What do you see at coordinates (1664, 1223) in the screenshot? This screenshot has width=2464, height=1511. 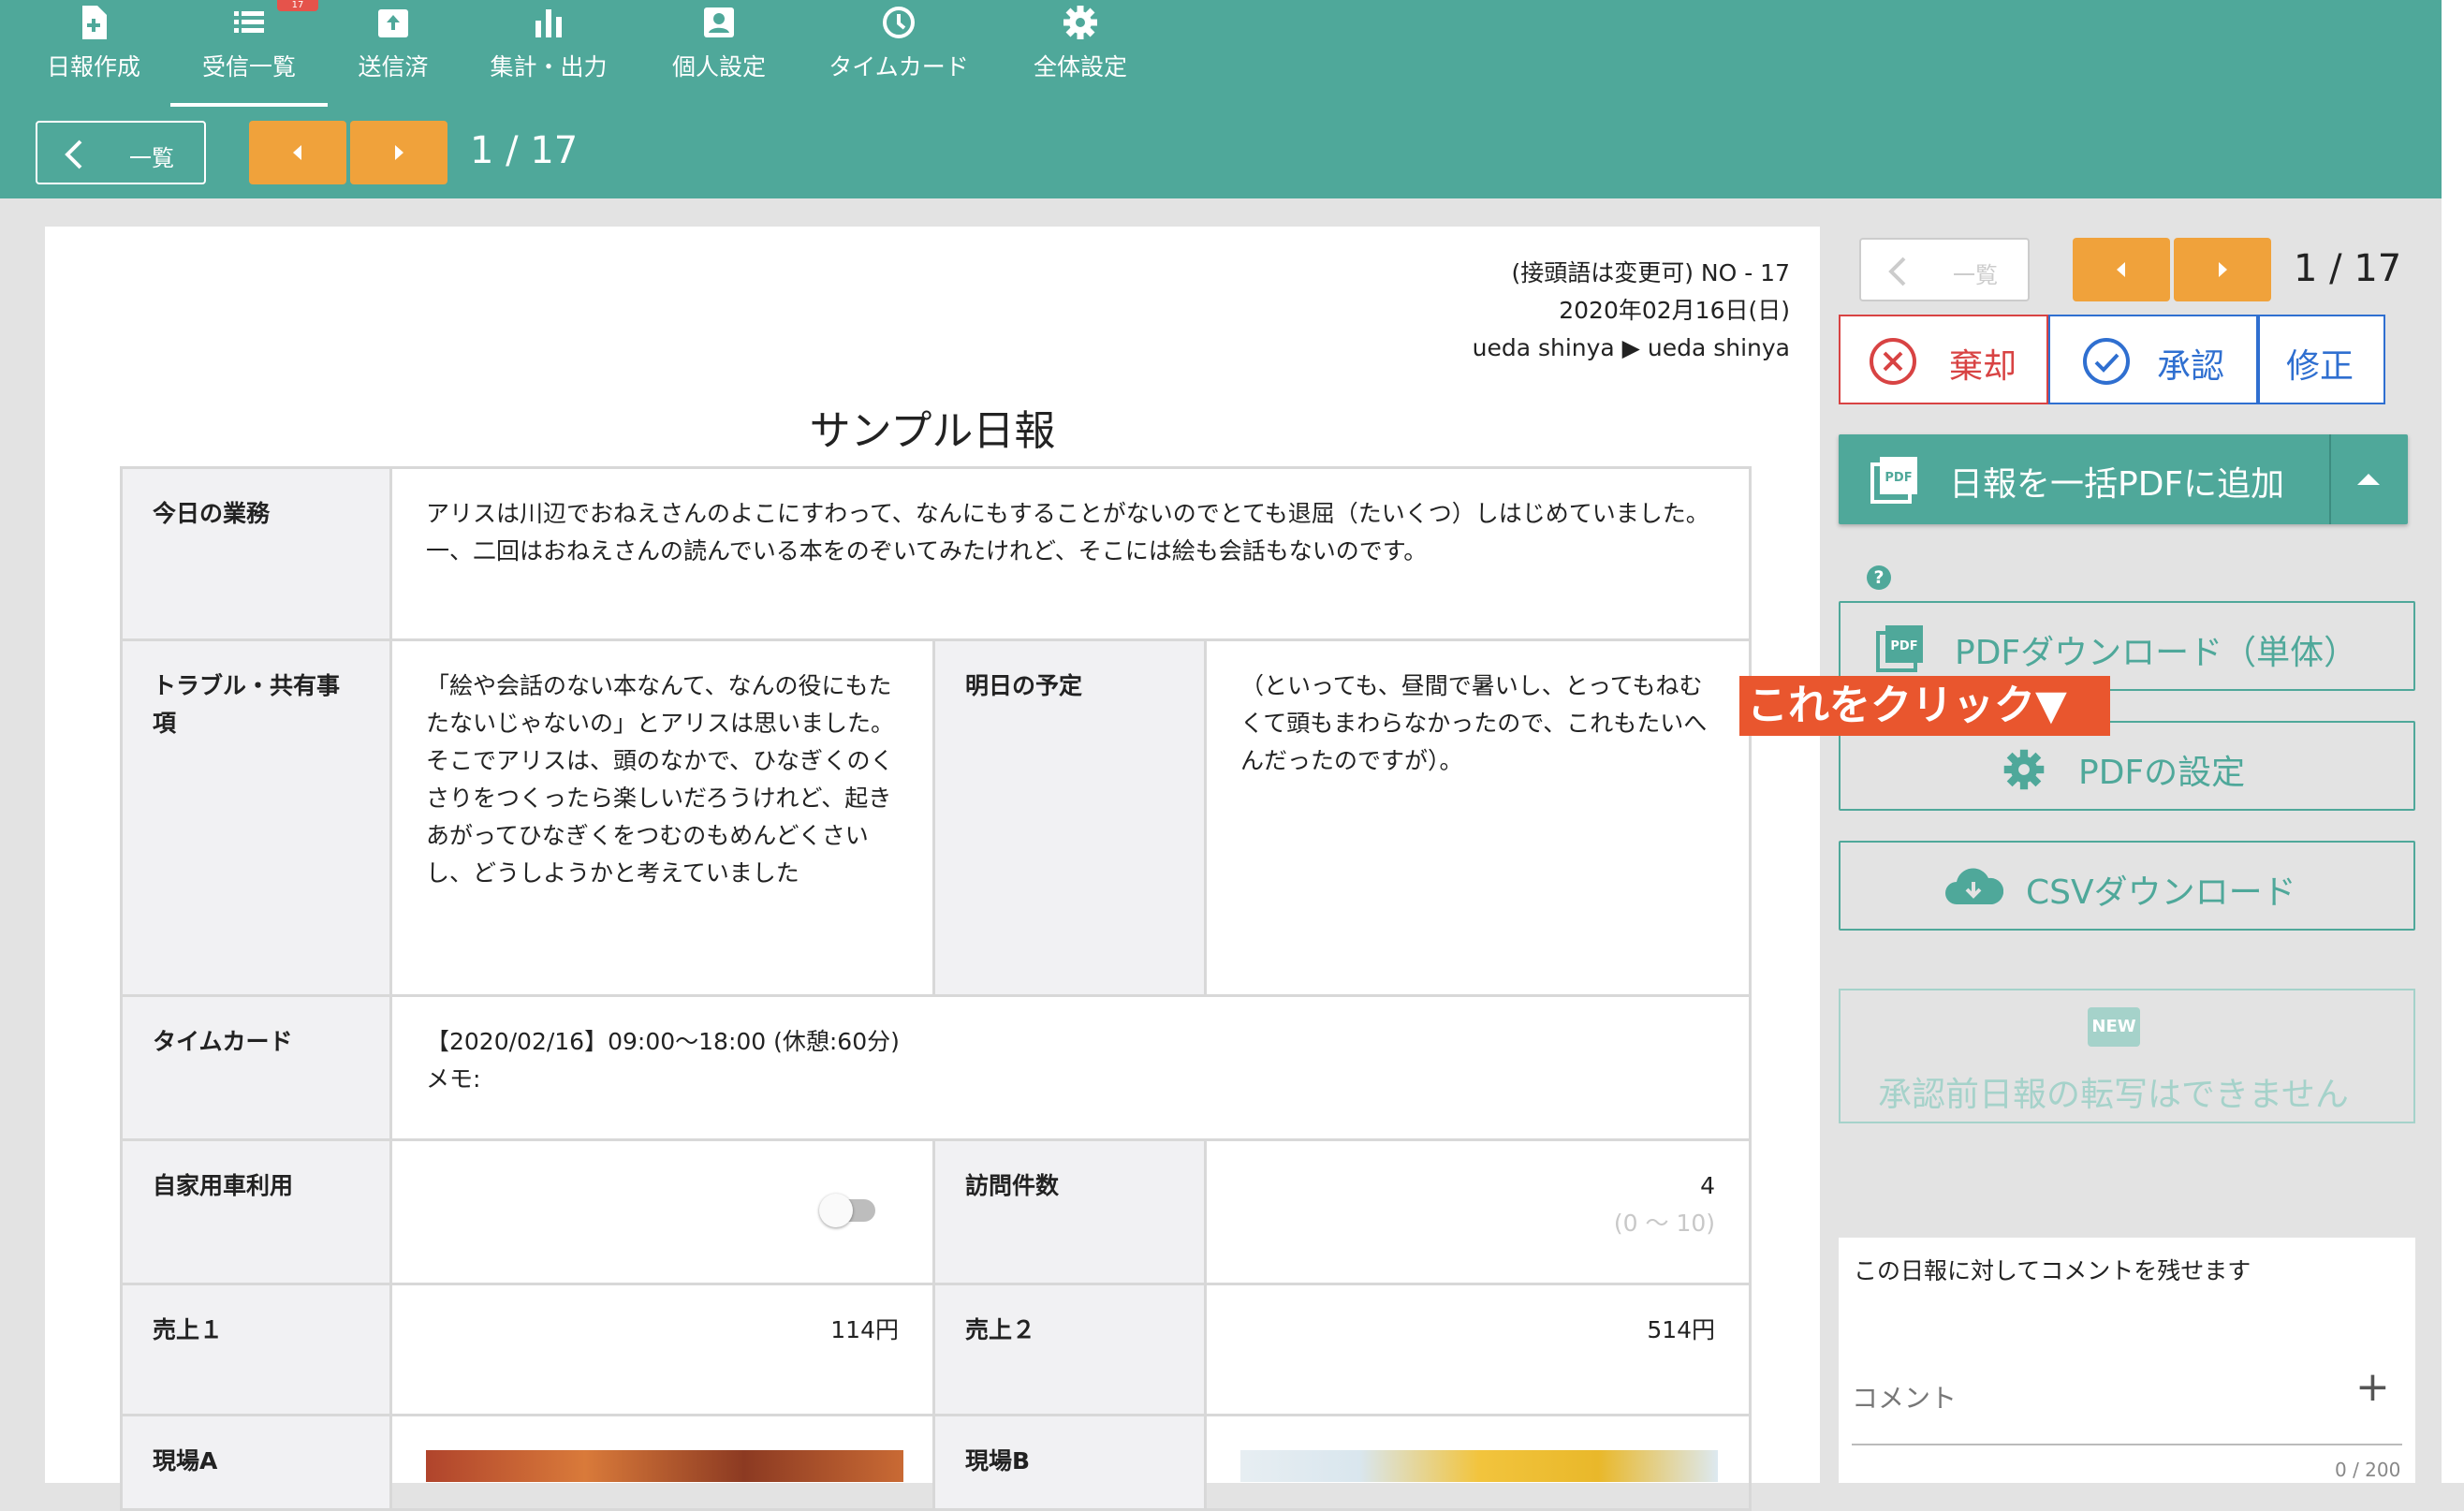 I see `visits-range: (0 〜 10)` at bounding box center [1664, 1223].